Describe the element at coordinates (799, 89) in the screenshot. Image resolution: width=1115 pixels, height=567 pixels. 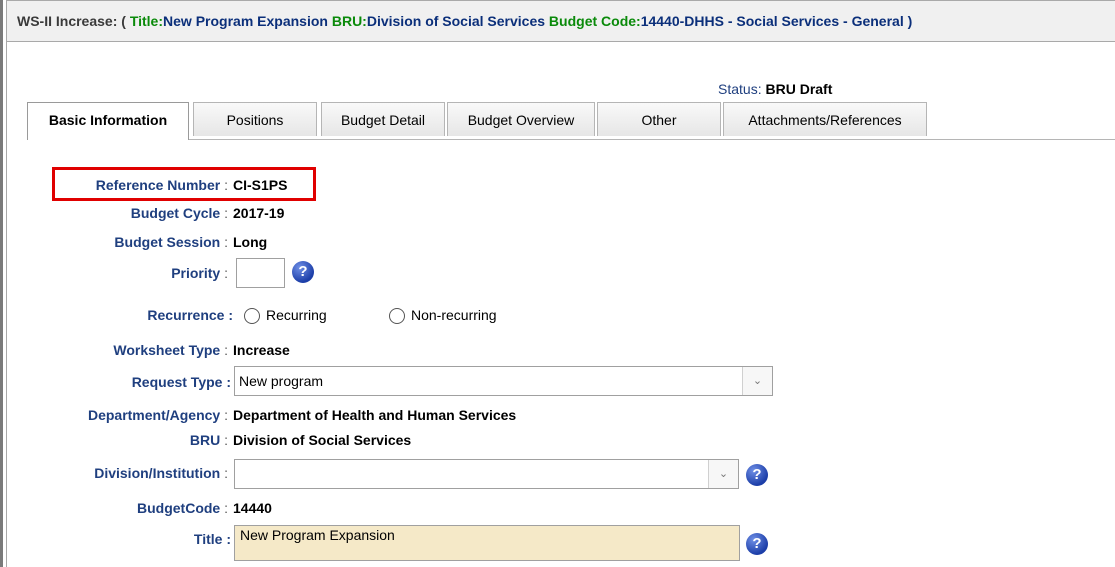
I see `status-value: BRU Draft` at that location.